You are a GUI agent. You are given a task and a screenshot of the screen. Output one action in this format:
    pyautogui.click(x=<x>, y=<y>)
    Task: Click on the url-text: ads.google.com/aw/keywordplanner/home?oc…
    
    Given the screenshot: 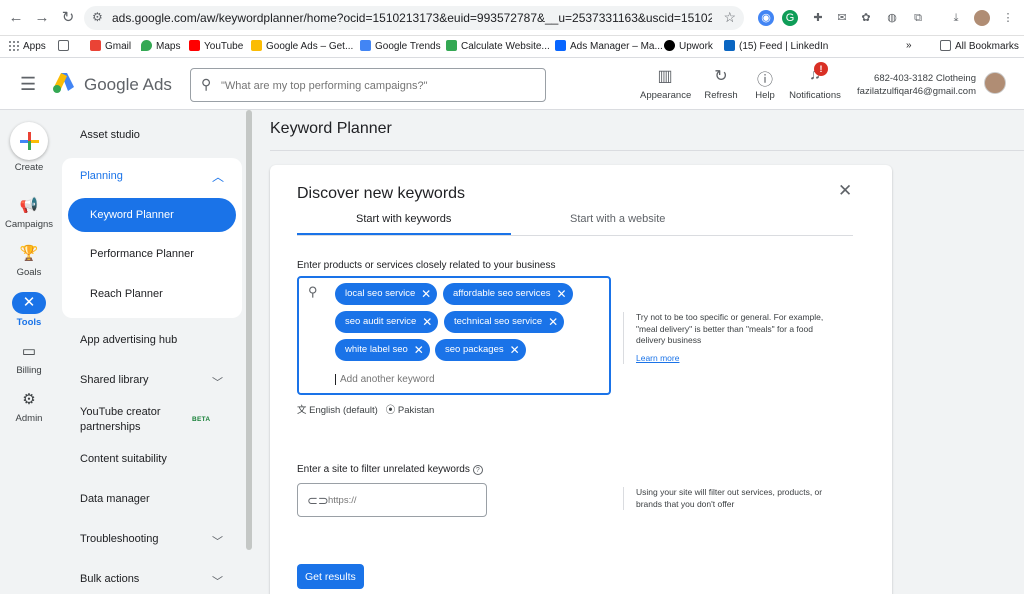 What is the action you would take?
    pyautogui.click(x=412, y=18)
    